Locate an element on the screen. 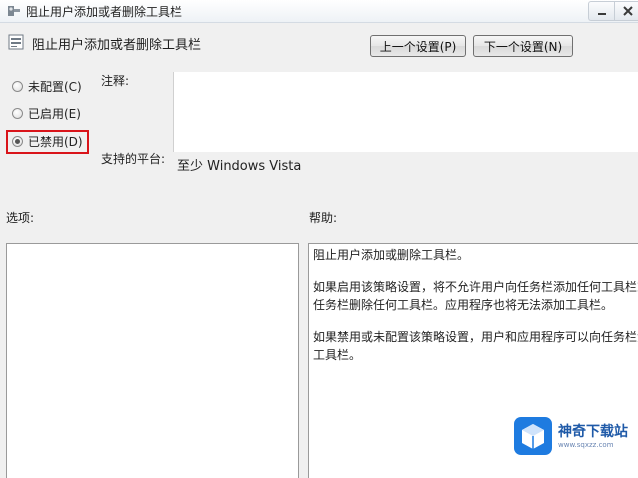 The width and height of the screenshot is (638, 478). radio-enabled: 已启用(E) is located at coordinates (46, 113).